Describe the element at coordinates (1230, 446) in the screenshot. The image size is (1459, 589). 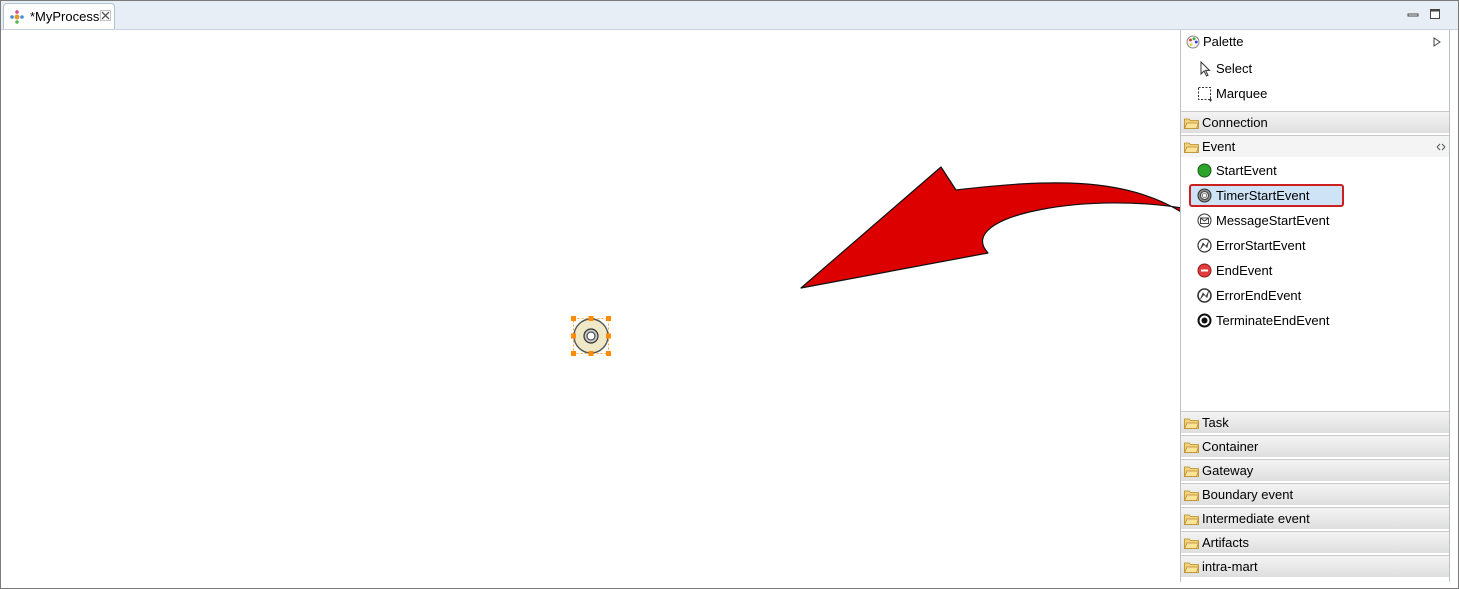
I see `drawer-container-label: Container` at that location.